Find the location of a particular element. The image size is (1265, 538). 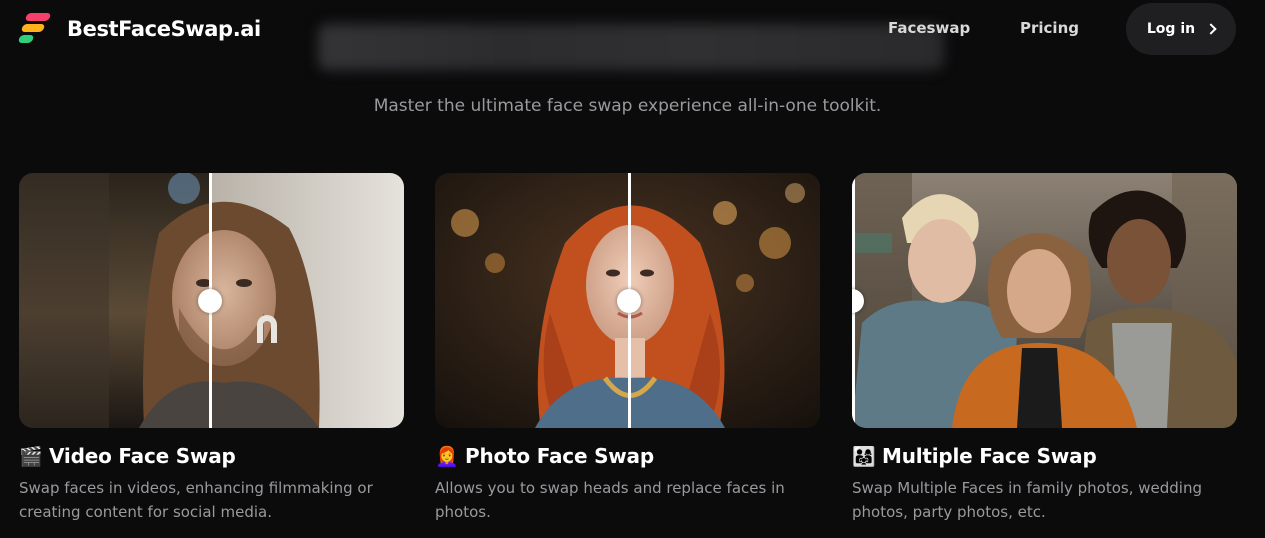

video-swap-comparison-image is located at coordinates (211, 300).